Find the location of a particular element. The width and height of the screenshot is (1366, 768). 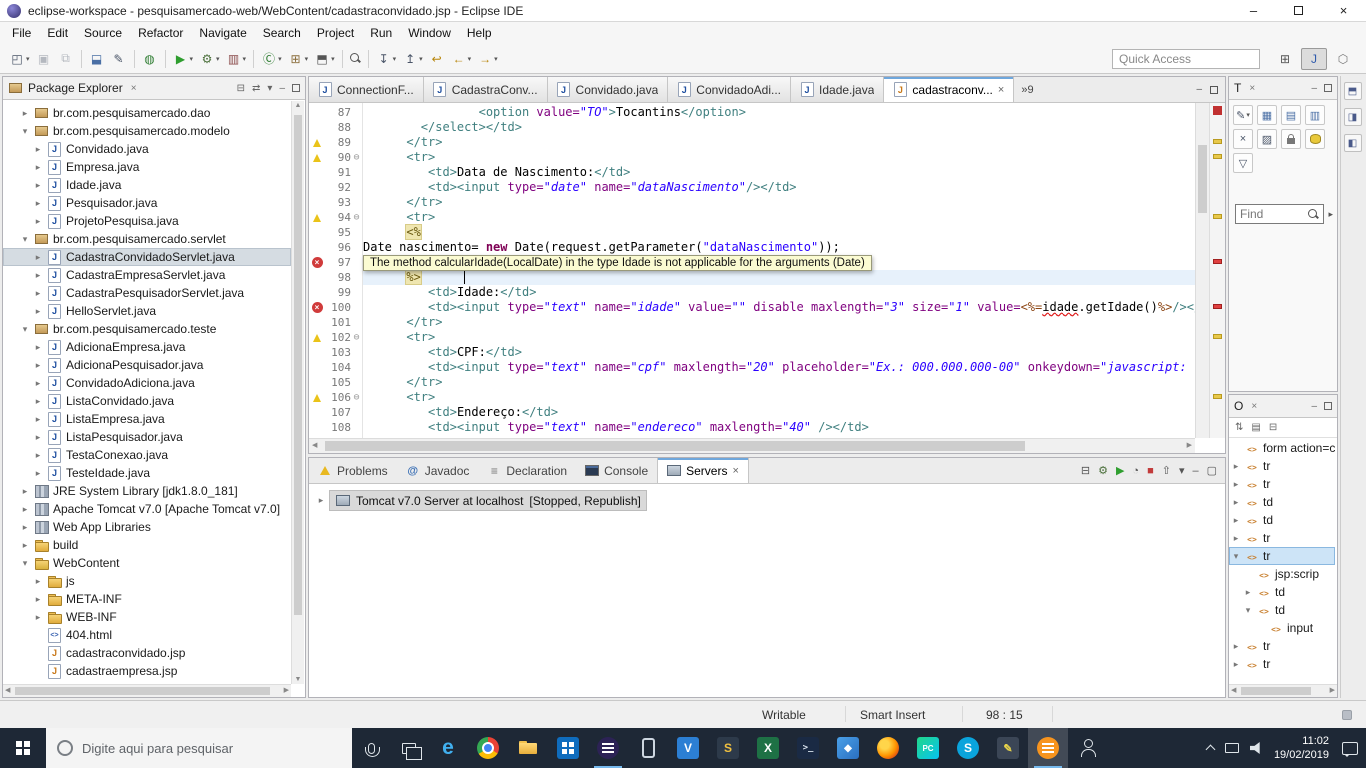

overview-ruler is located at coordinates (1217, 270).